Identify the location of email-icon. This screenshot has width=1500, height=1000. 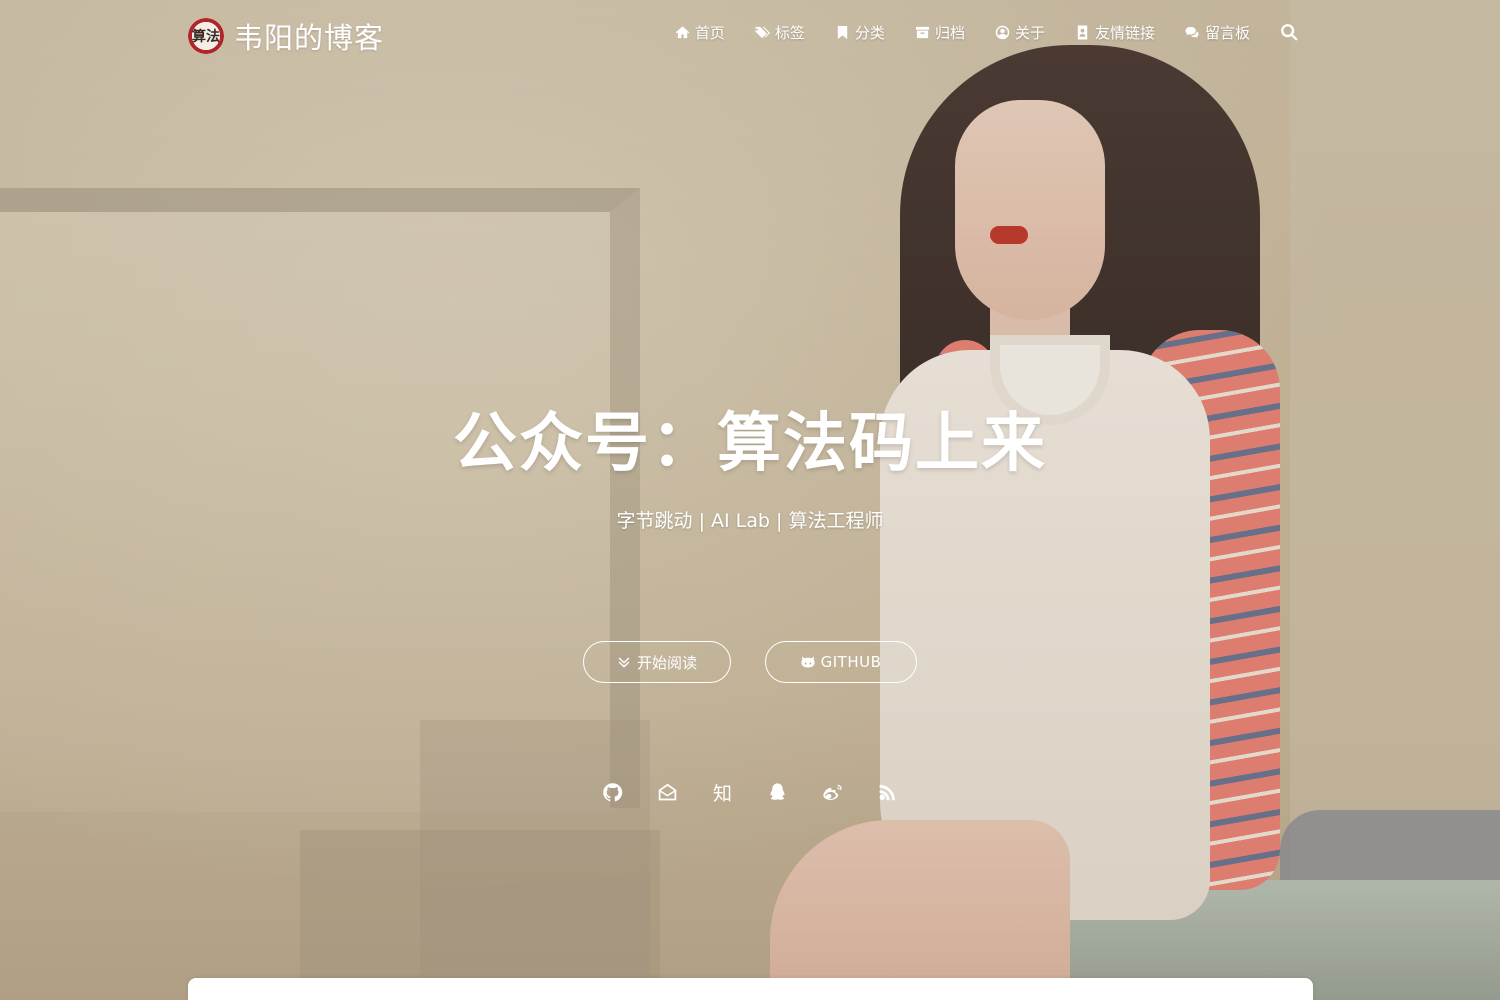
(667, 791).